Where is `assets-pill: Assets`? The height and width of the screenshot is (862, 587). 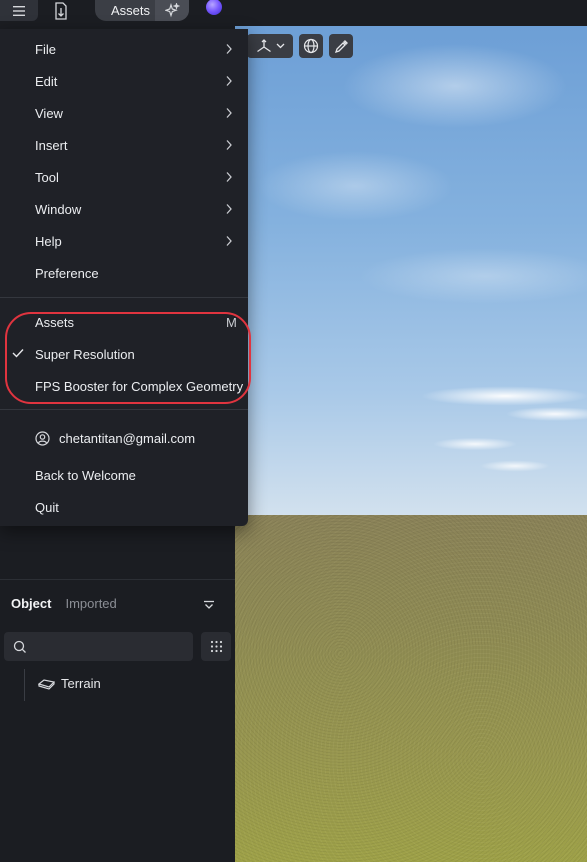 assets-pill: Assets is located at coordinates (142, 10).